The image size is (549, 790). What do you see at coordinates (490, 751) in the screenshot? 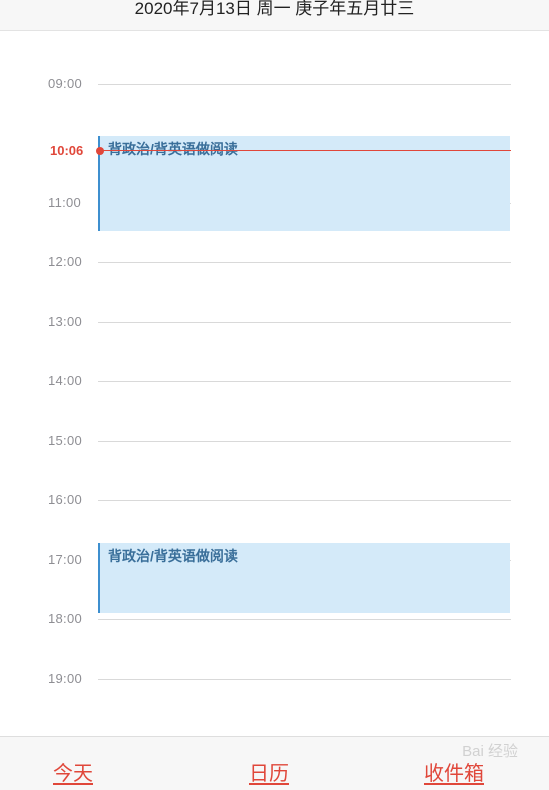
I see `watermark: Bai 经验` at bounding box center [490, 751].